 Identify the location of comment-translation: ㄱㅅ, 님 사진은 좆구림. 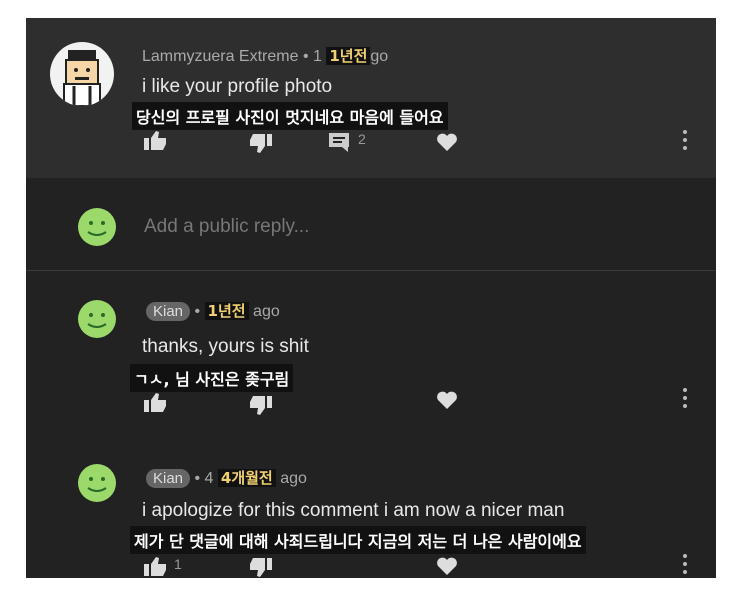
(212, 378).